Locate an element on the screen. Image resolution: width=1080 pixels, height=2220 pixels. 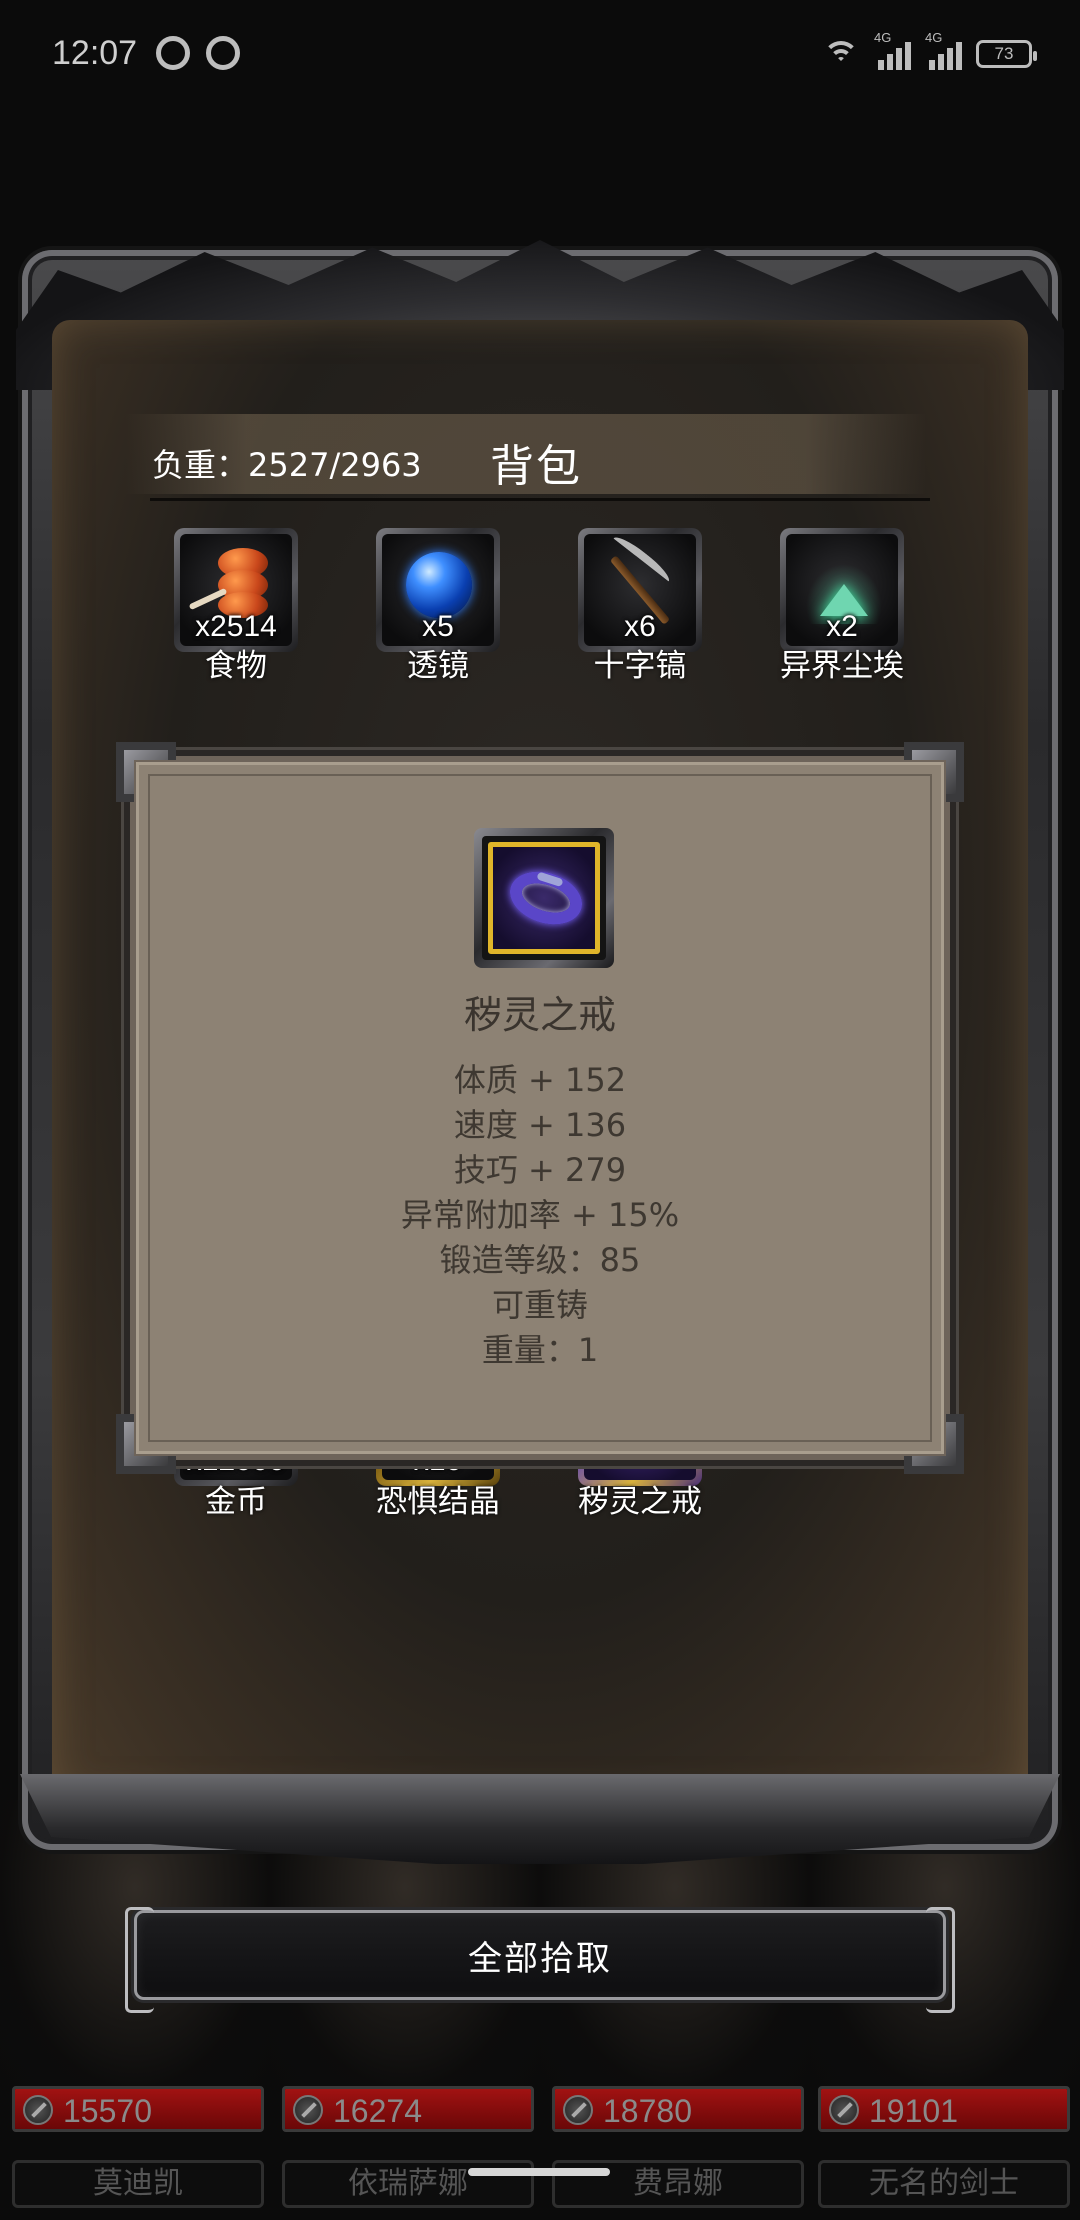
battery-icon: 73 is located at coordinates (1006, 54).